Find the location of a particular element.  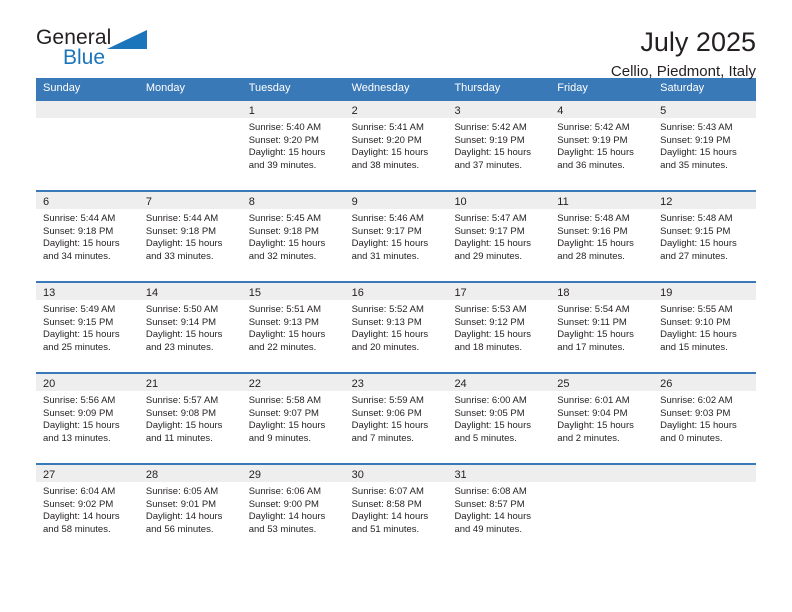

sunset-text: Sunset: 9:11 PM is located at coordinates (592, 322).